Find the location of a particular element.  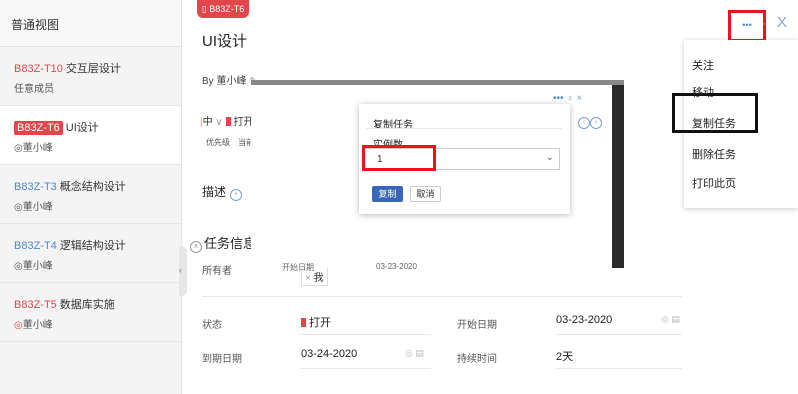

task-list-item: B83Z-T5 数据库实施 ◎董小峰 is located at coordinates (90, 312).